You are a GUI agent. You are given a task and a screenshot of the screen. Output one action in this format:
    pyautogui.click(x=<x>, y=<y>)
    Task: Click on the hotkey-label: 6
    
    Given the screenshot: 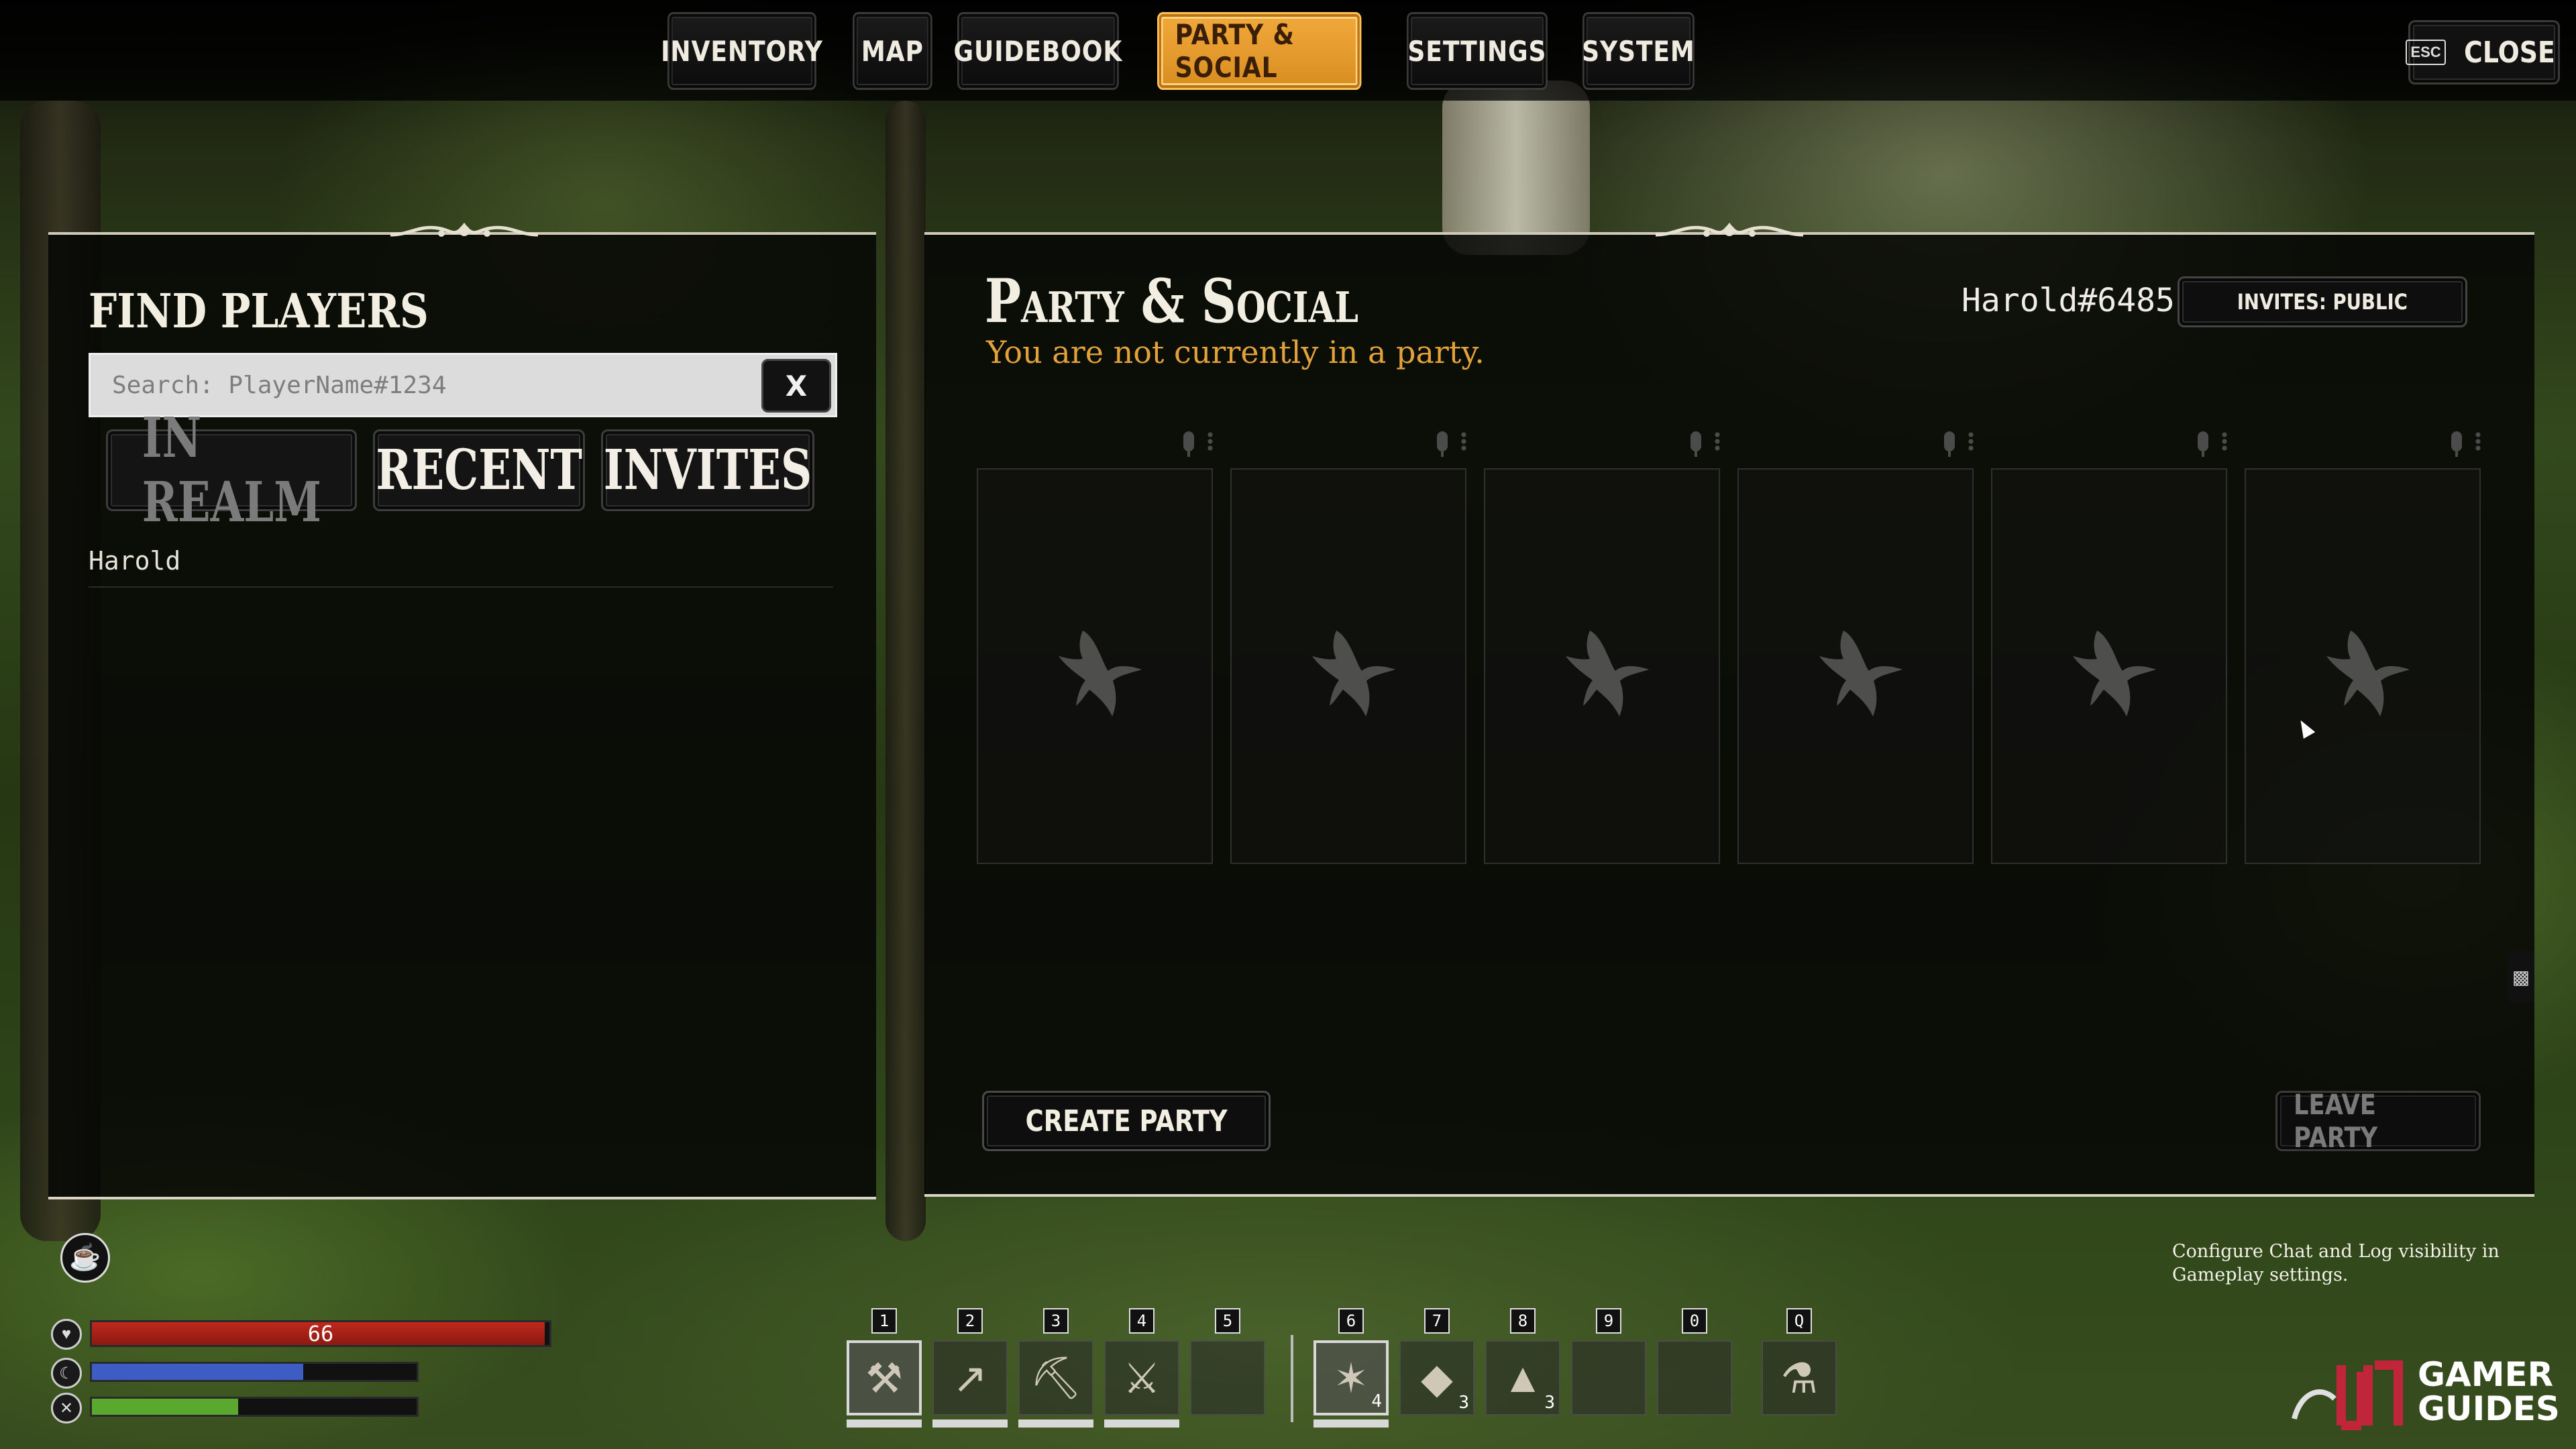 What is the action you would take?
    pyautogui.click(x=1351, y=1321)
    